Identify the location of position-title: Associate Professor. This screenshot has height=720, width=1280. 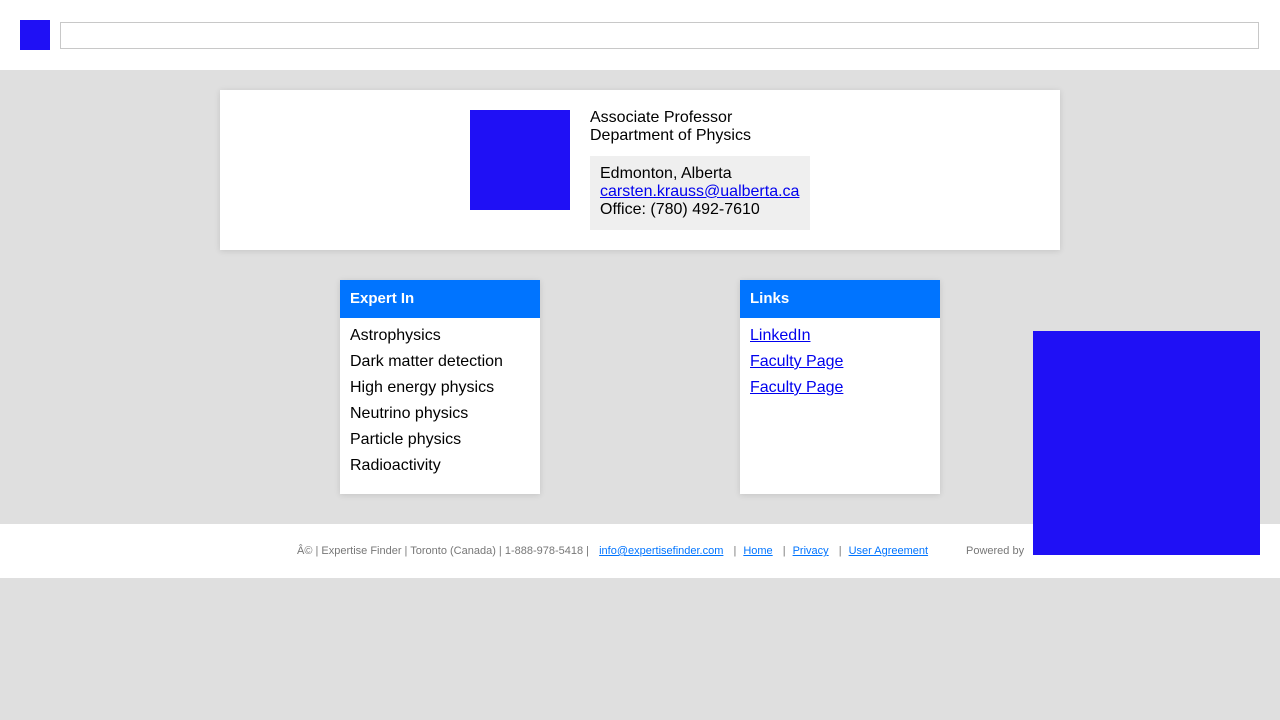
(661, 117).